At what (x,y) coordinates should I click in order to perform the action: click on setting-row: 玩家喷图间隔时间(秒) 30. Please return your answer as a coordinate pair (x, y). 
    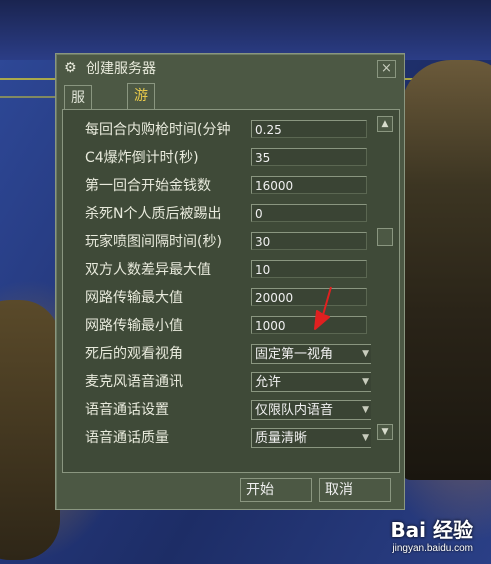
    Looking at the image, I should click on (222, 241).